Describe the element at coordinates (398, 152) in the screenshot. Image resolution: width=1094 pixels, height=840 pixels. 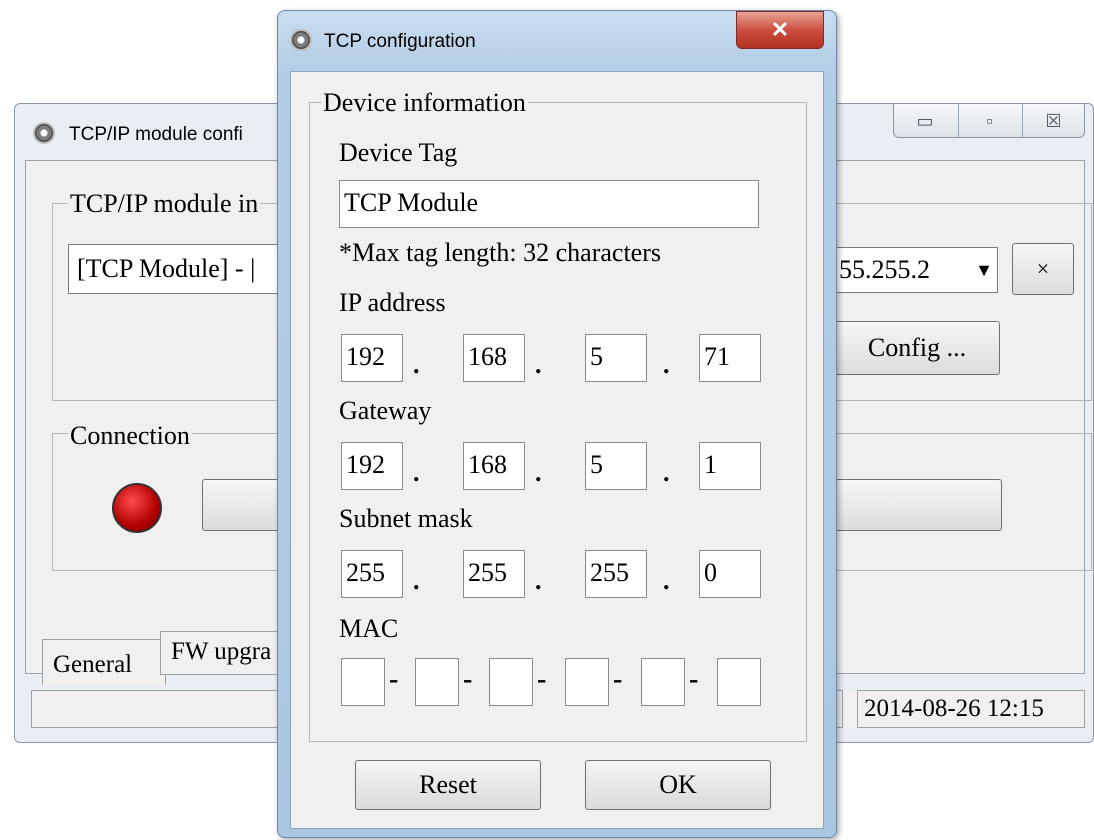
I see `device-tag-label: Device Tag` at that location.